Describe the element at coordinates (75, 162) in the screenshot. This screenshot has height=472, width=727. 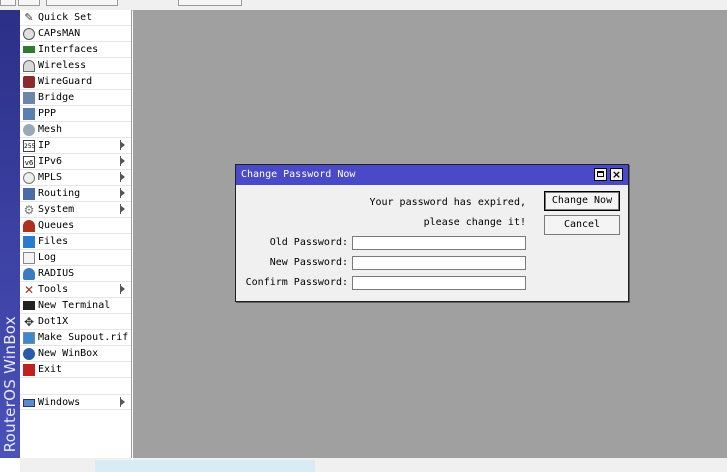
I see `menu-item-ipv6: v6 IPv6` at that location.